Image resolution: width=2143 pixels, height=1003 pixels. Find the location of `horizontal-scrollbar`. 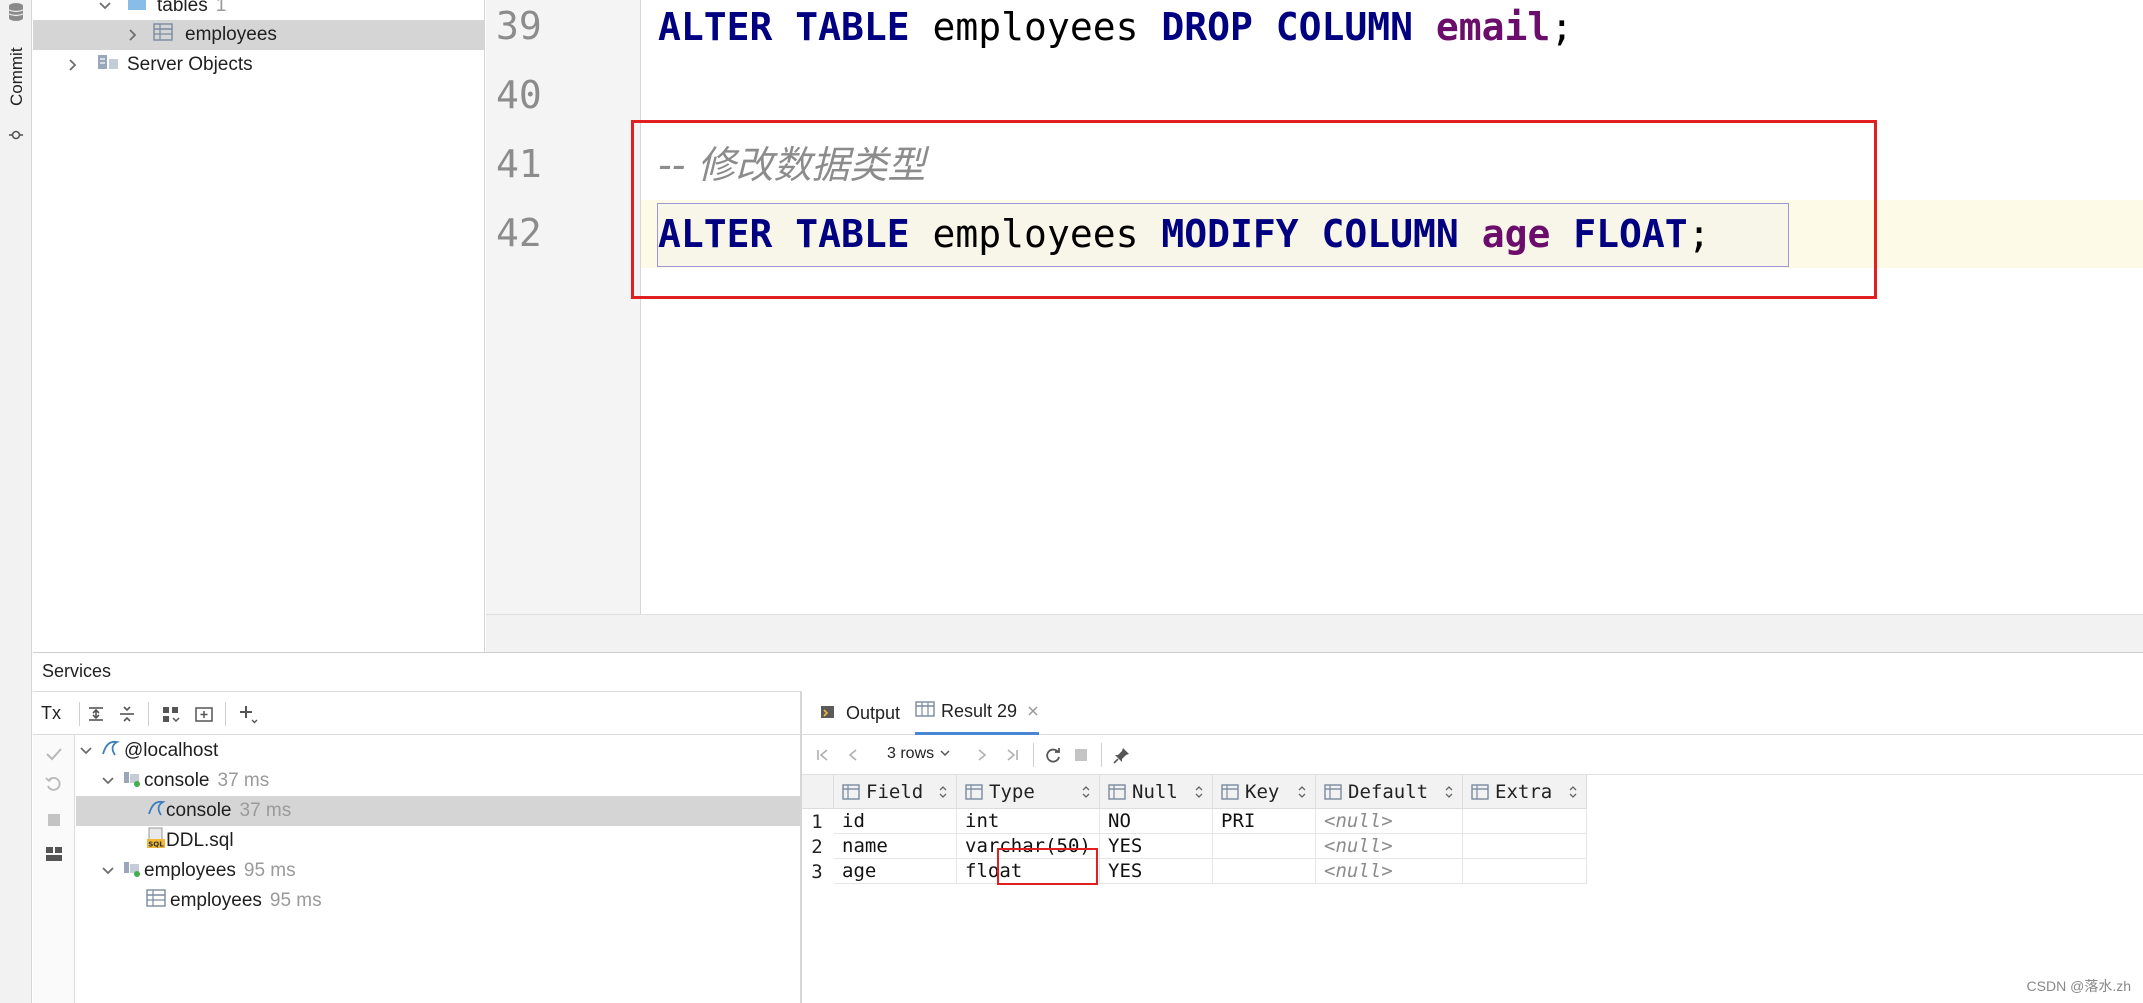

horizontal-scrollbar is located at coordinates (1314, 633).